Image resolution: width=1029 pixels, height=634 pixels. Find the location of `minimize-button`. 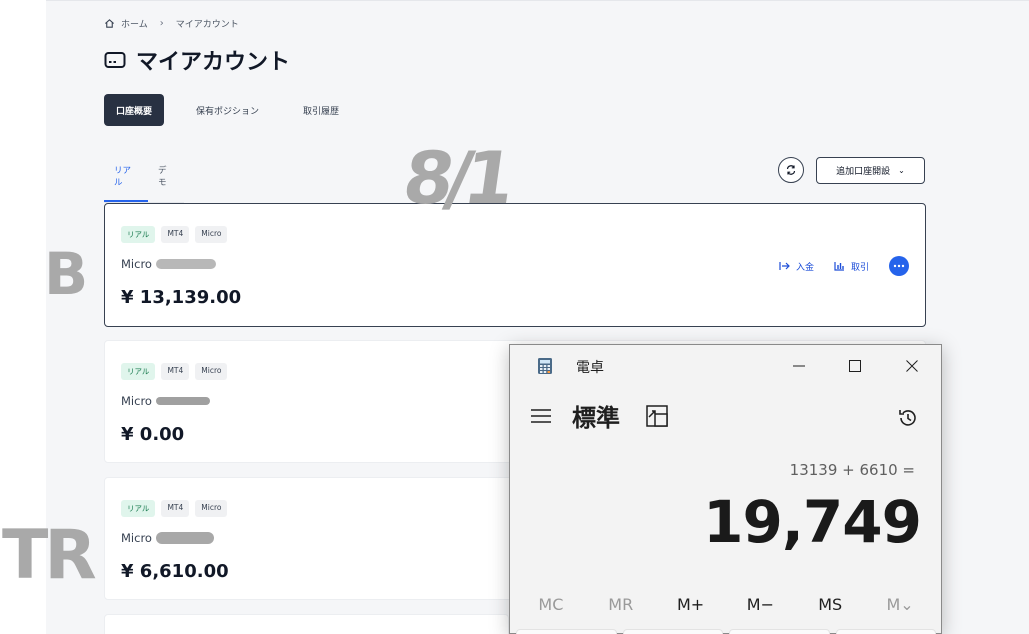

minimize-button is located at coordinates (799, 366).